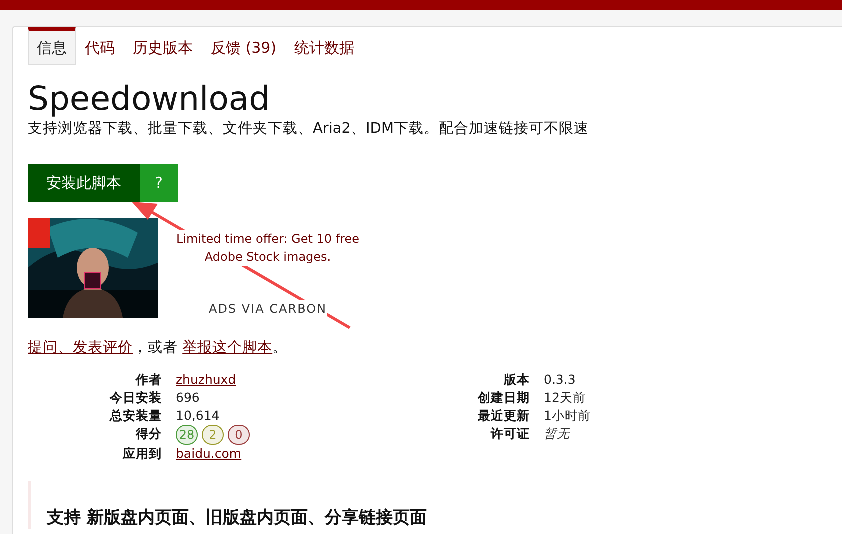 Image resolution: width=842 pixels, height=534 pixels. What do you see at coordinates (516, 380) in the screenshot?
I see `field-label: 版本` at bounding box center [516, 380].